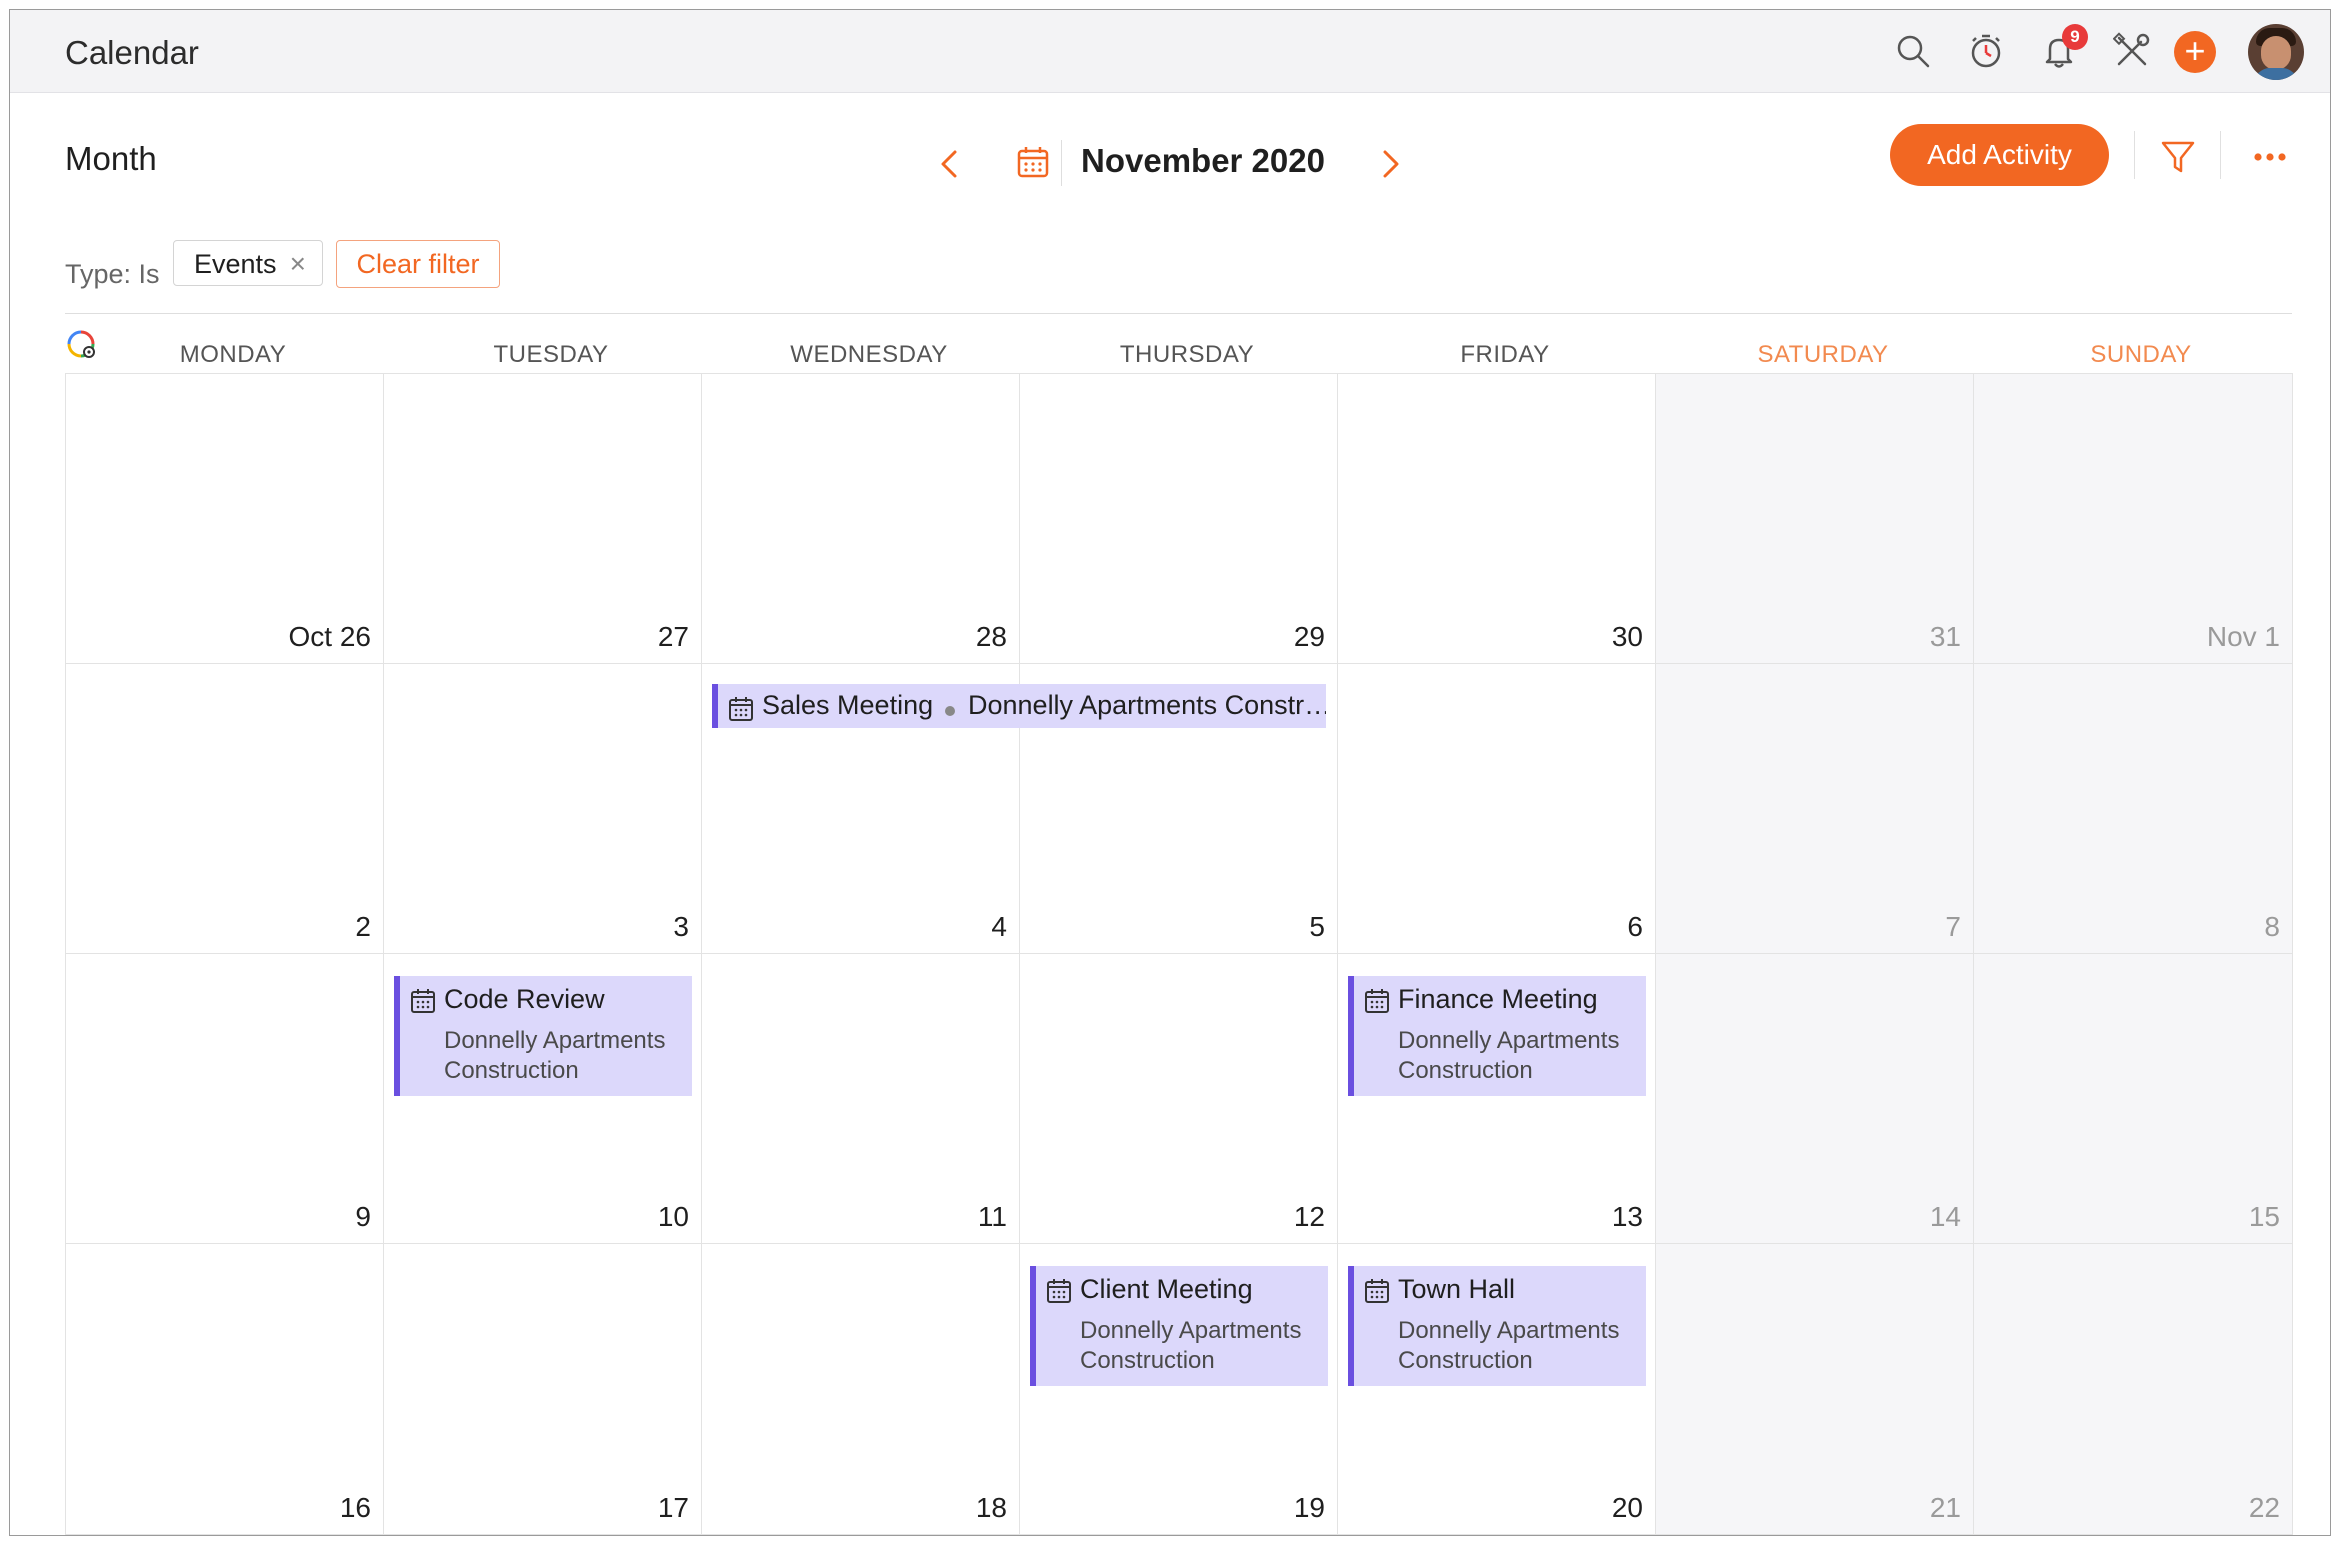 This screenshot has height=1543, width=2340. What do you see at coordinates (329, 636) in the screenshot?
I see `day-number: Oct 26` at bounding box center [329, 636].